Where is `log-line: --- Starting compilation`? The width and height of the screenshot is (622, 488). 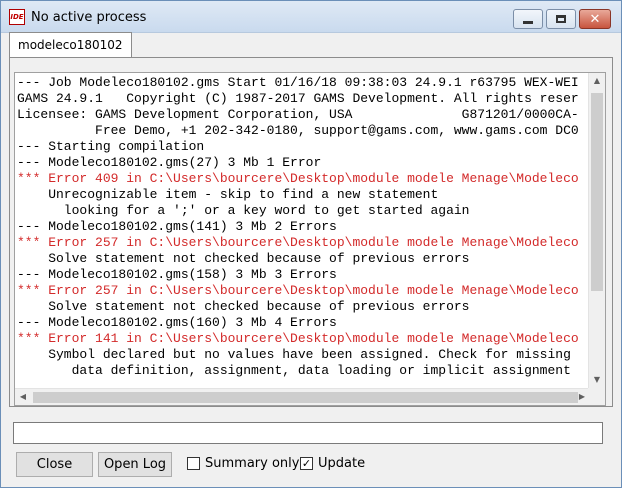
log-line: --- Starting compilation is located at coordinates (111, 146).